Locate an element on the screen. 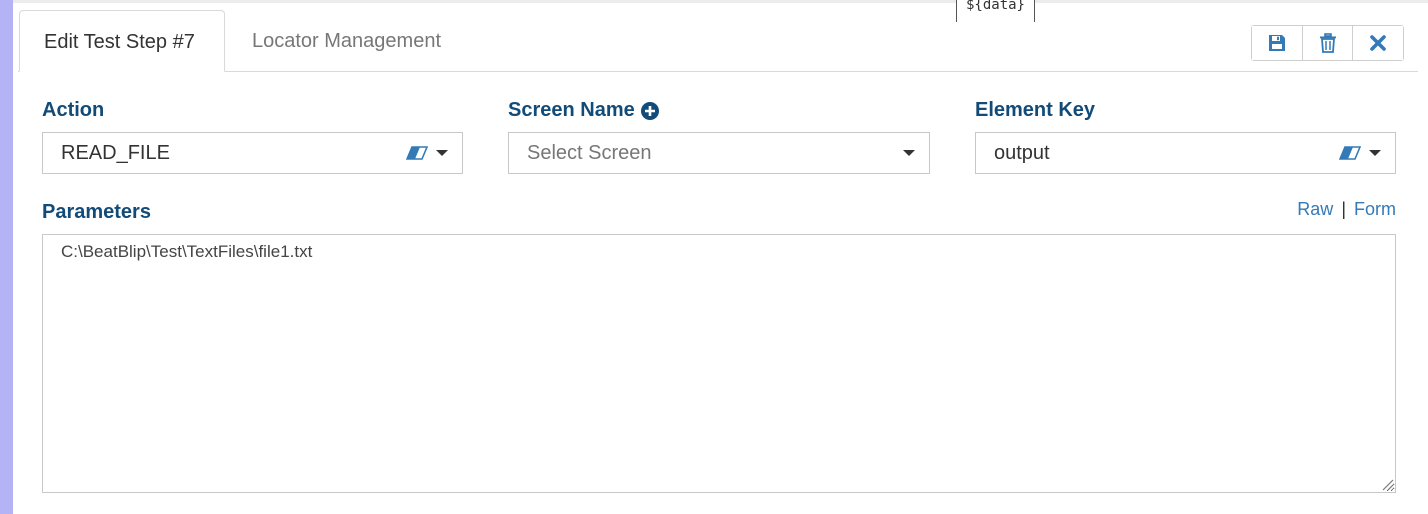  action-select: READ_FILE is located at coordinates (252, 153).